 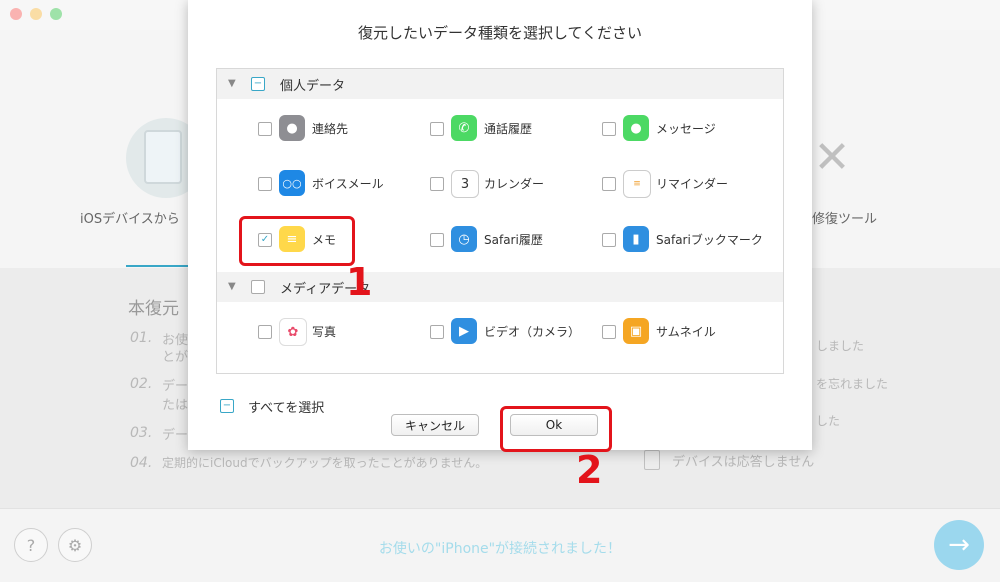 What do you see at coordinates (330, 129) in the screenshot?
I see `item-label: 連絡先` at bounding box center [330, 129].